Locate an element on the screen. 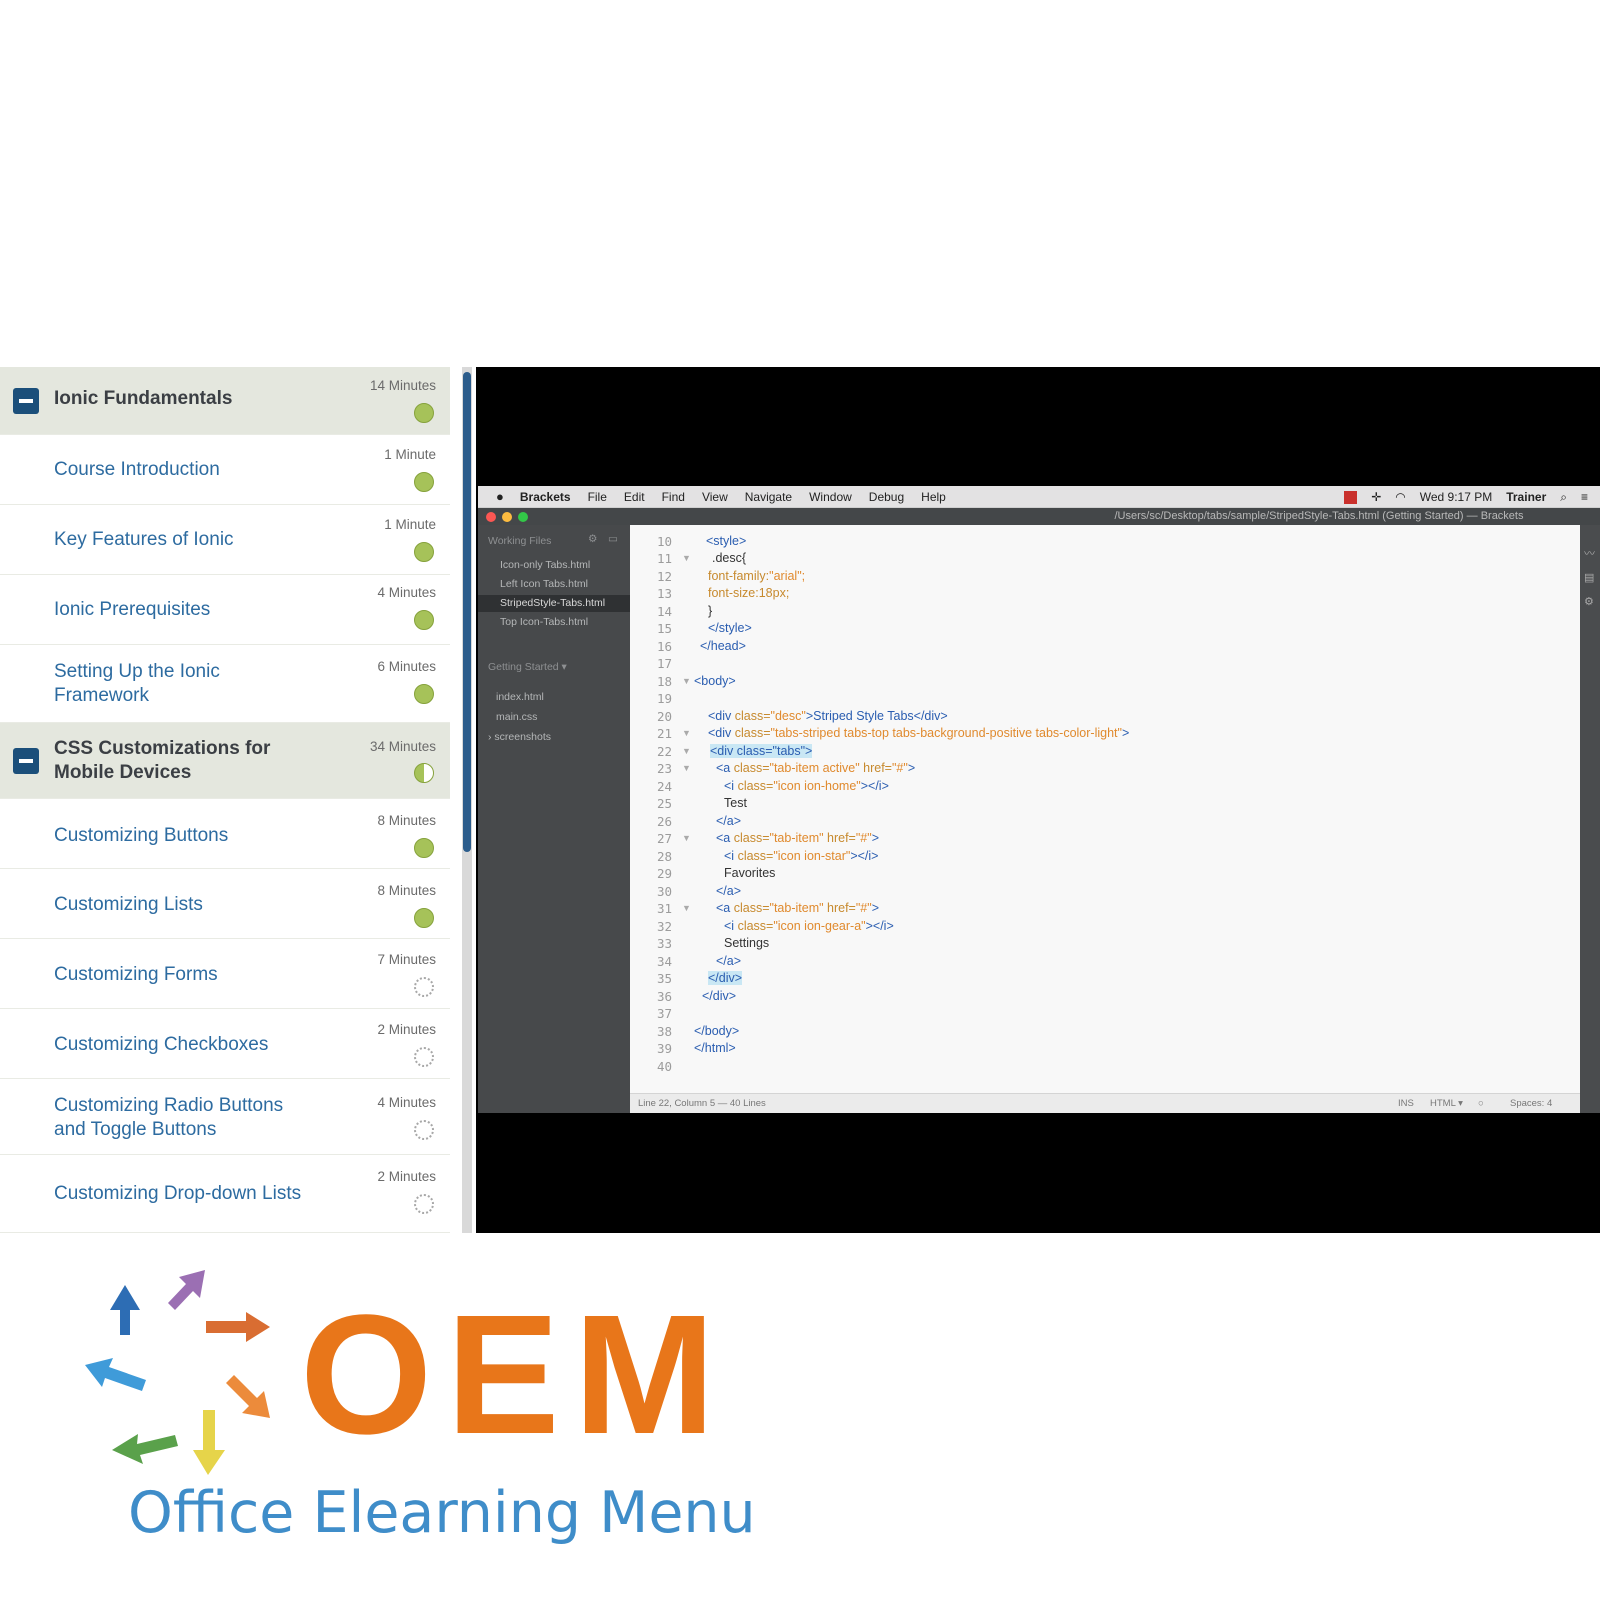  code-line: .desc{ is located at coordinates (729, 558).